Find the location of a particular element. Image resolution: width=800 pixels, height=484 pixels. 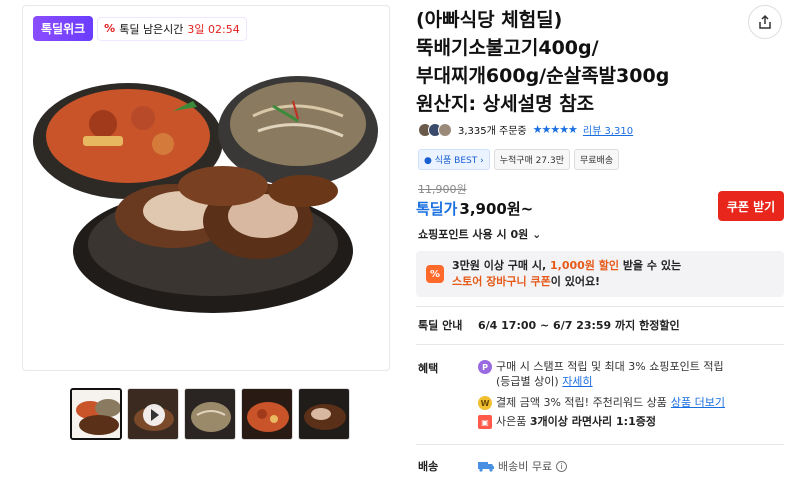

talkdeal-price: 3,900원~ is located at coordinates (496, 209).